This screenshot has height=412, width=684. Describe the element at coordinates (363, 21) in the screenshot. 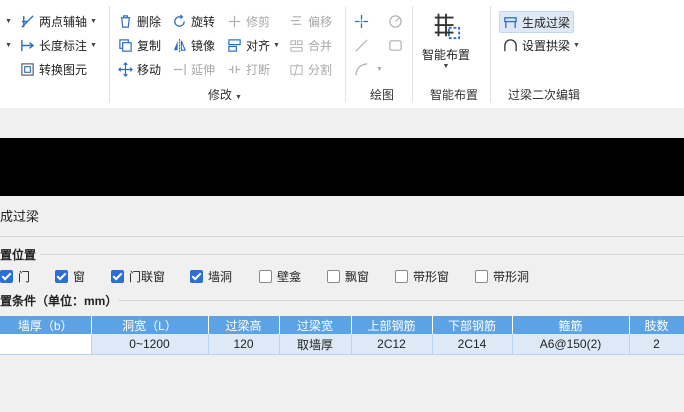

I see `draw-point-button` at that location.